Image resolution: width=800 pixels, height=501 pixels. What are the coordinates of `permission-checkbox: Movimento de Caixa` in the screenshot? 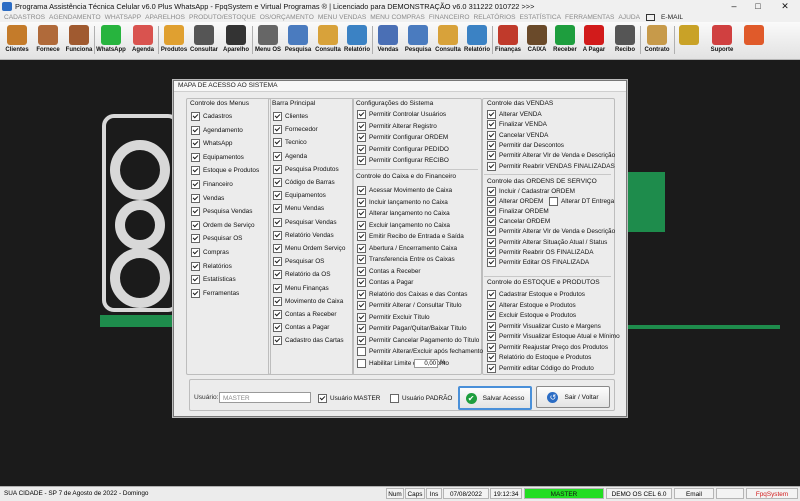 It's located at (308, 301).